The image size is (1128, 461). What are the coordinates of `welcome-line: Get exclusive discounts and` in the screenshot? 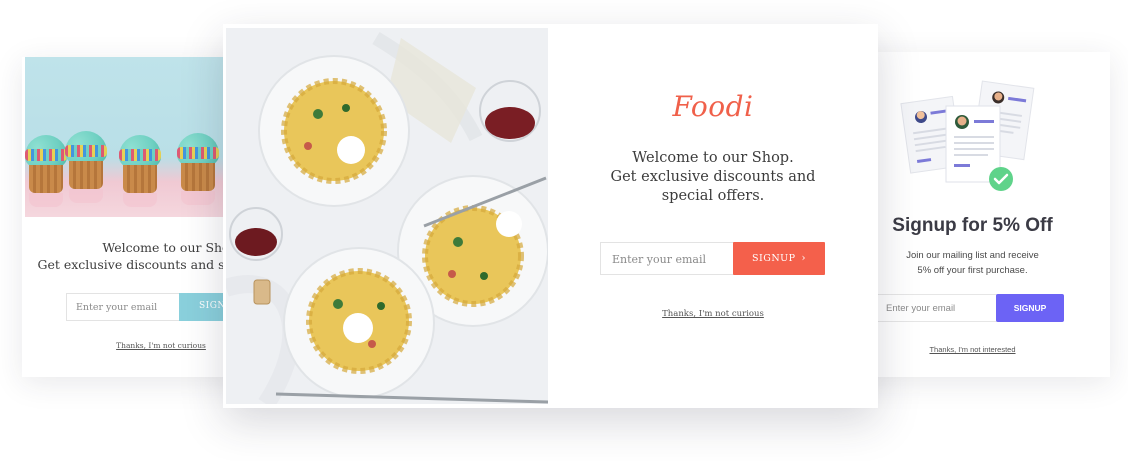 It's located at (713, 177).